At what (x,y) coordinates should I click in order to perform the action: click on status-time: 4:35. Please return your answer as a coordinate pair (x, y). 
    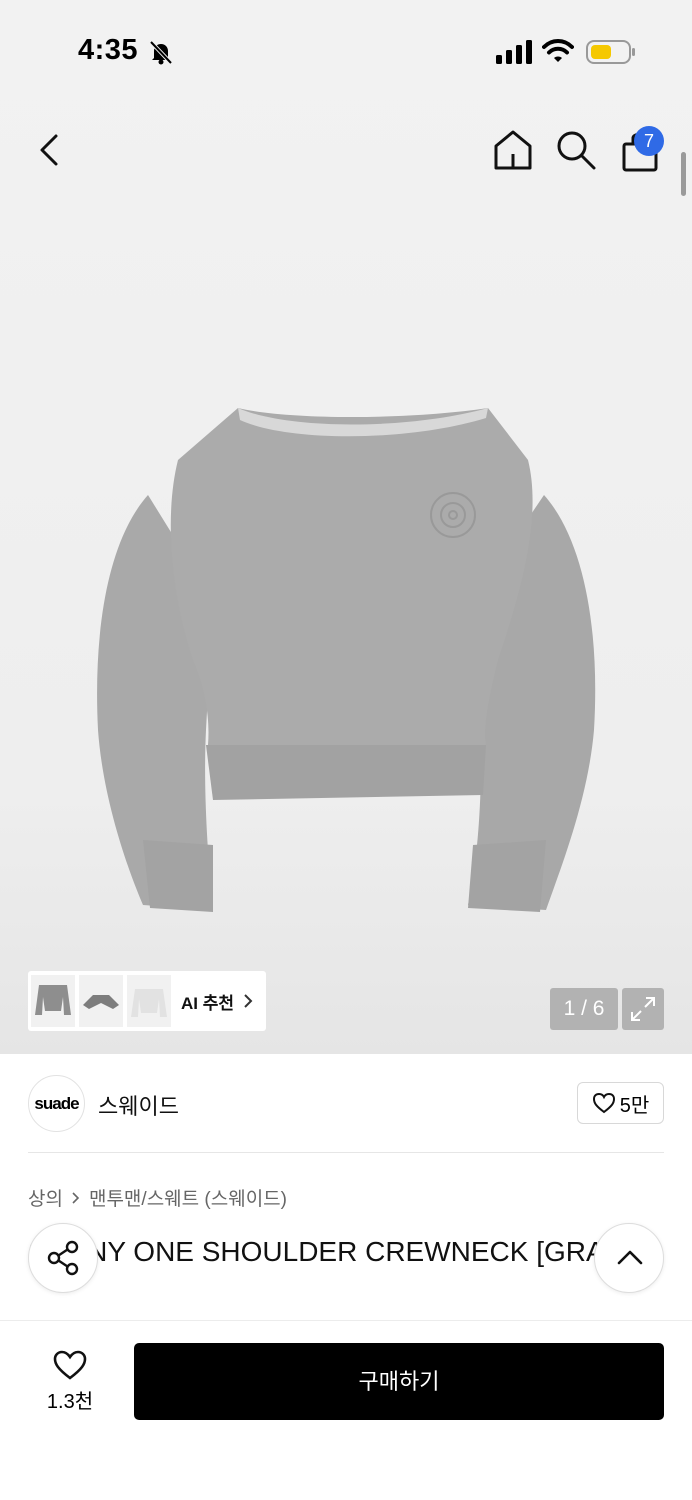
    Looking at the image, I should click on (108, 50).